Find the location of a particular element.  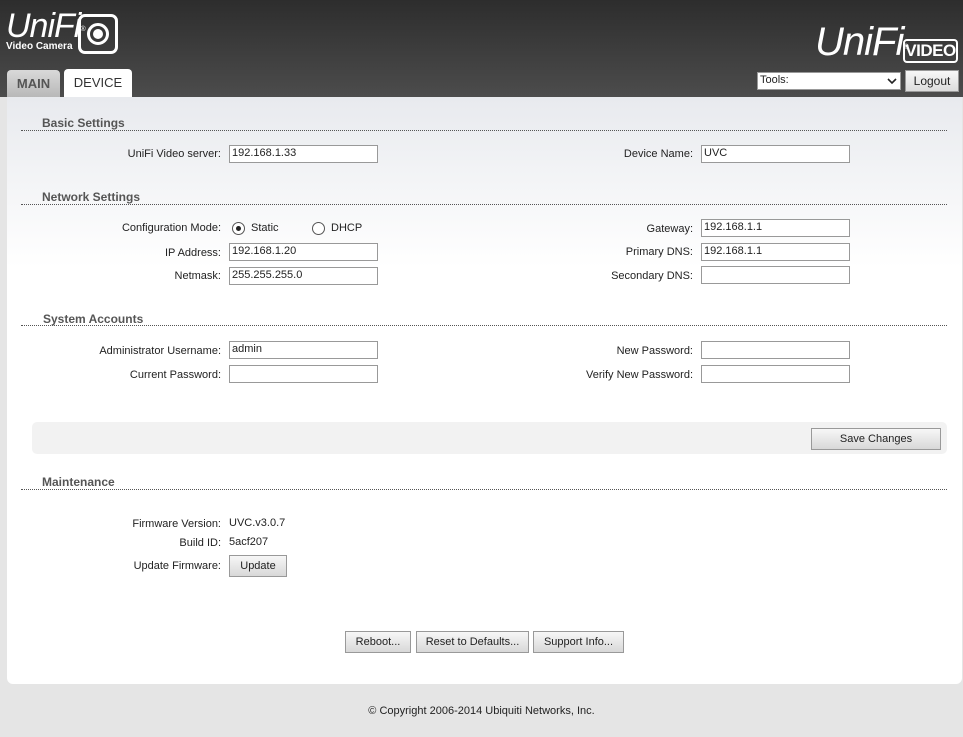

gateway-label: Gateway: is located at coordinates (669, 229).